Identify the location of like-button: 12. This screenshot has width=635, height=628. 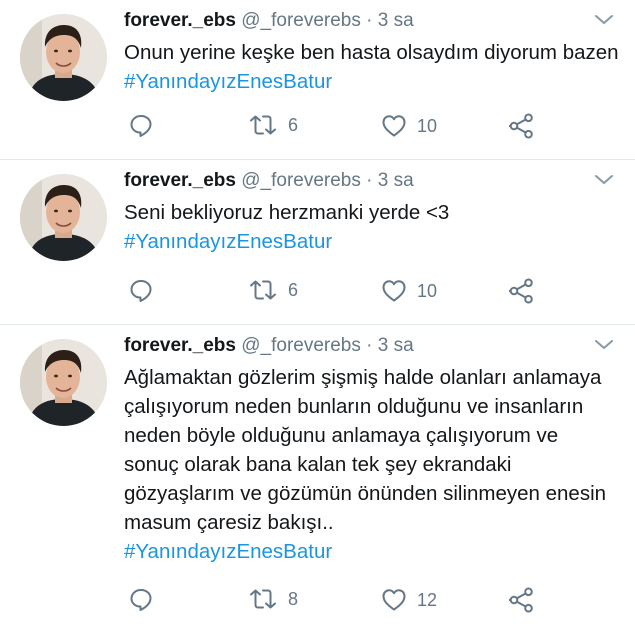
(409, 600).